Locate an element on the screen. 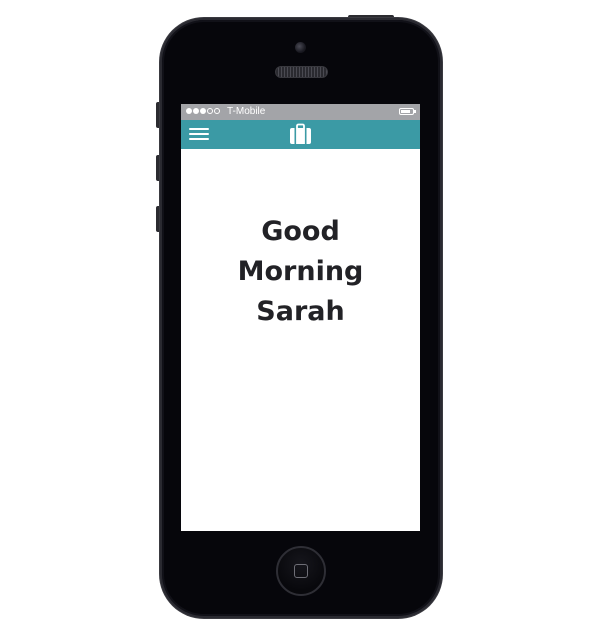 Image resolution: width=600 pixels, height=635 pixels. battery-level is located at coordinates (406, 111).